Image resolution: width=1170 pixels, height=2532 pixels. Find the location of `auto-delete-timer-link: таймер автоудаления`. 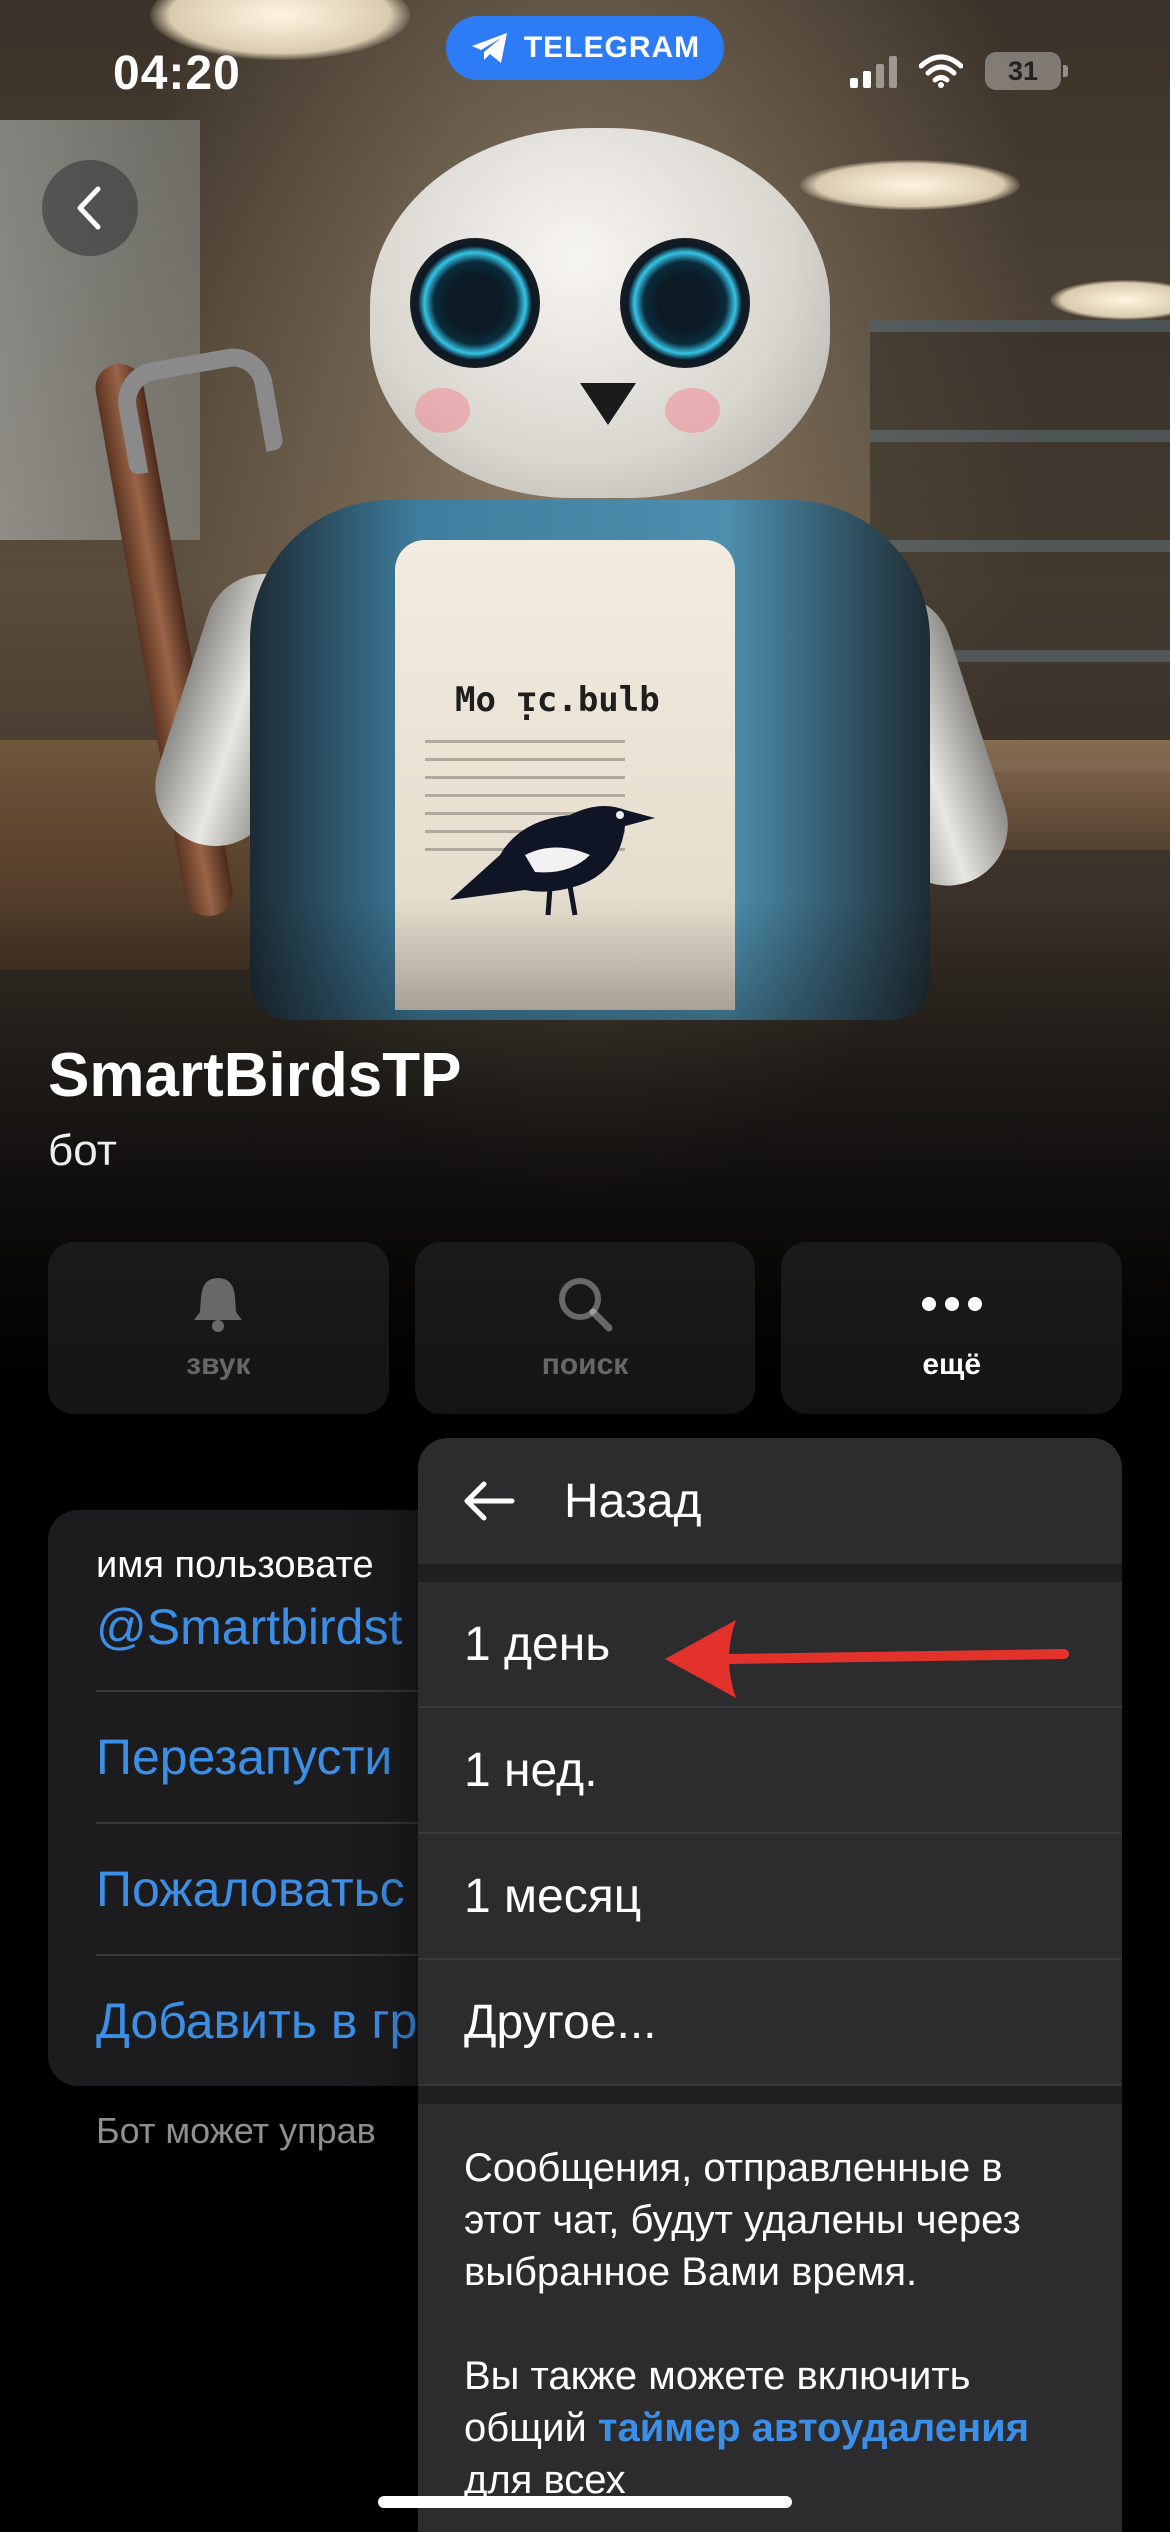

auto-delete-timer-link: таймер автоудаления is located at coordinates (813, 2428).